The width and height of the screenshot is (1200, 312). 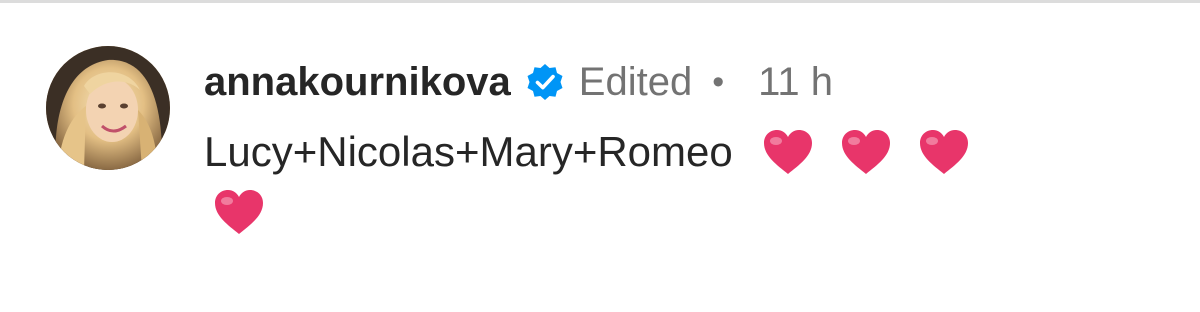 What do you see at coordinates (795, 82) in the screenshot?
I see `timestamp-link: 11 h` at bounding box center [795, 82].